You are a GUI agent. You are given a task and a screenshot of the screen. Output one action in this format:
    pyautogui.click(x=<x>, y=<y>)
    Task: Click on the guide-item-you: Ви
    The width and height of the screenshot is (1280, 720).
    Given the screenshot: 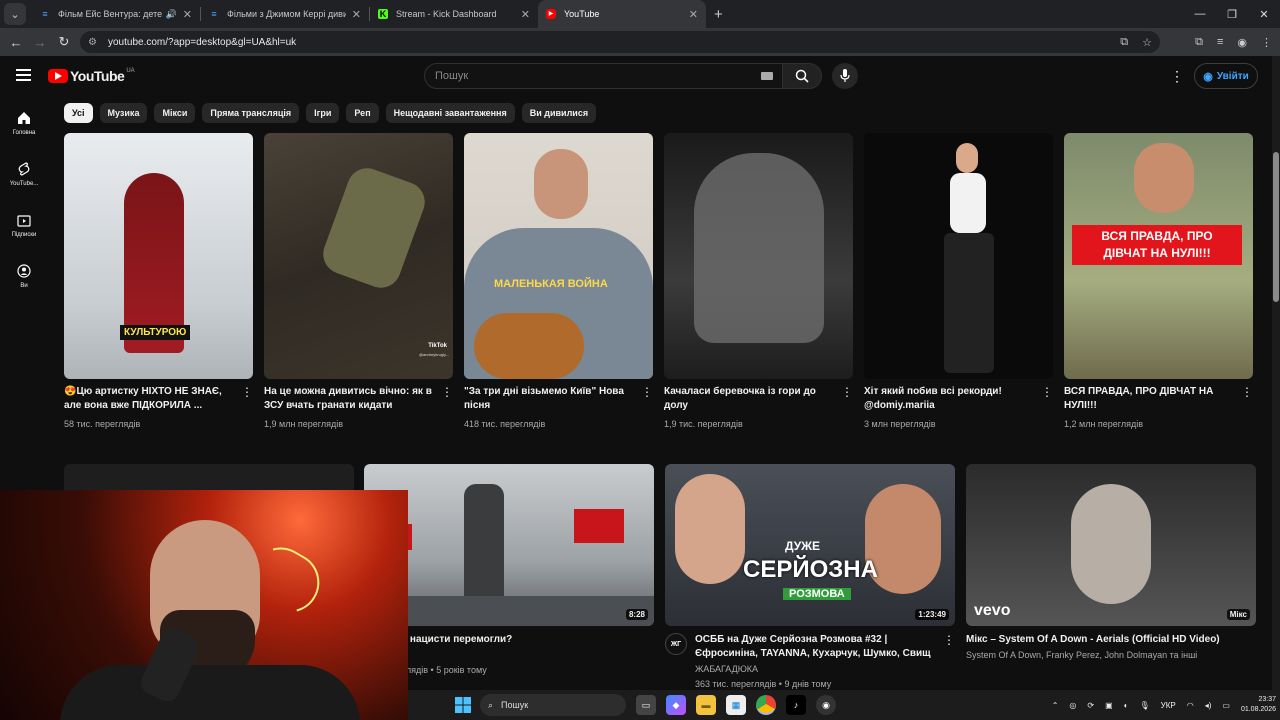 What is the action you would take?
    pyautogui.click(x=24, y=276)
    